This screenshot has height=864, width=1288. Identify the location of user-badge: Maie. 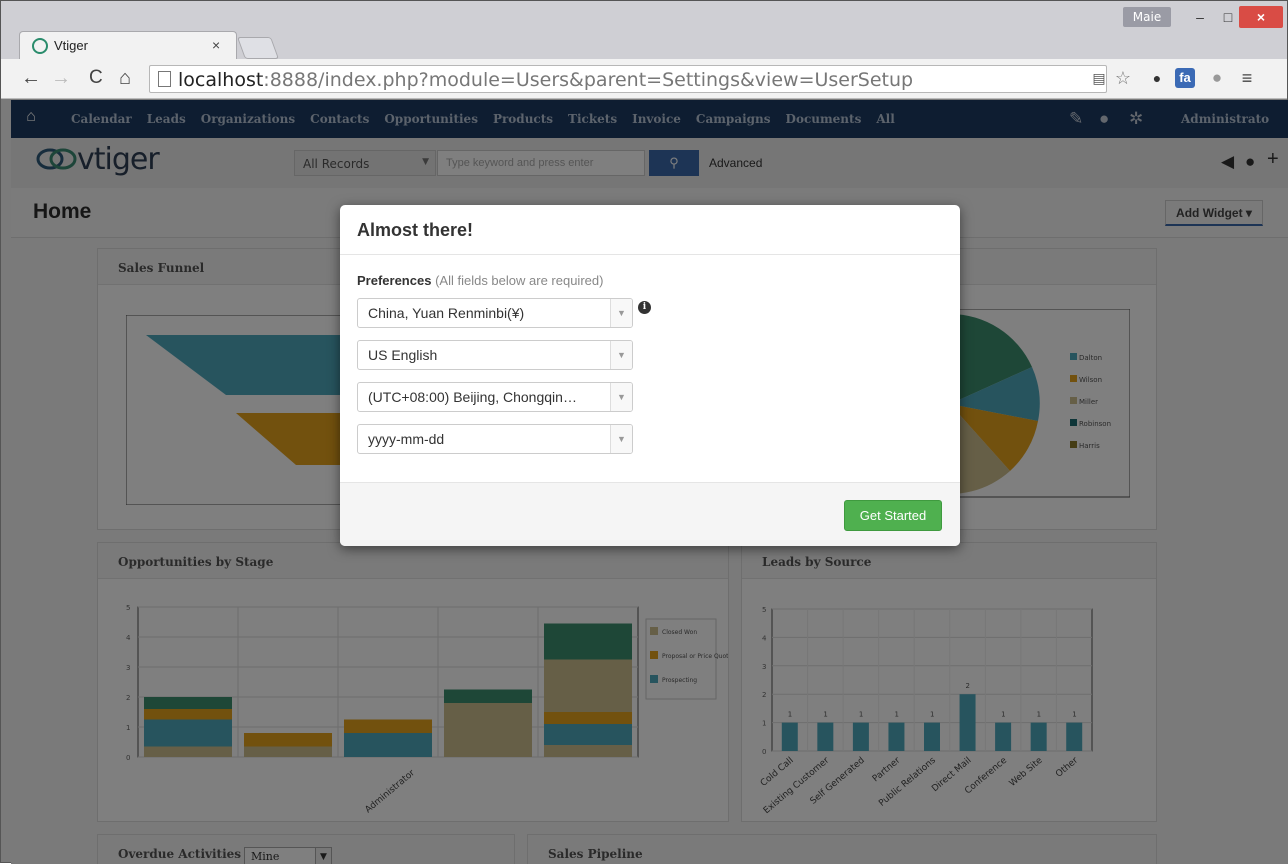
(1147, 17).